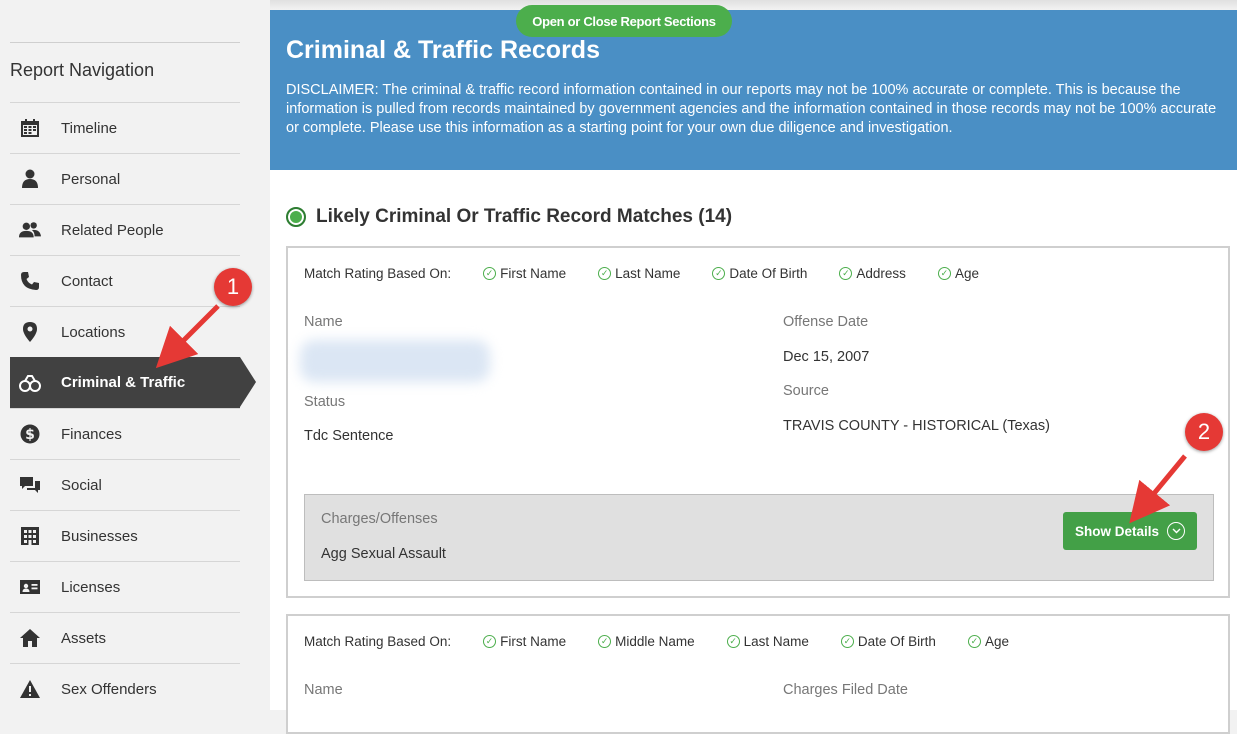 Image resolution: width=1237 pixels, height=734 pixels. I want to click on sidebar-item-sex-offenders: Sex Offenders, so click(125, 688).